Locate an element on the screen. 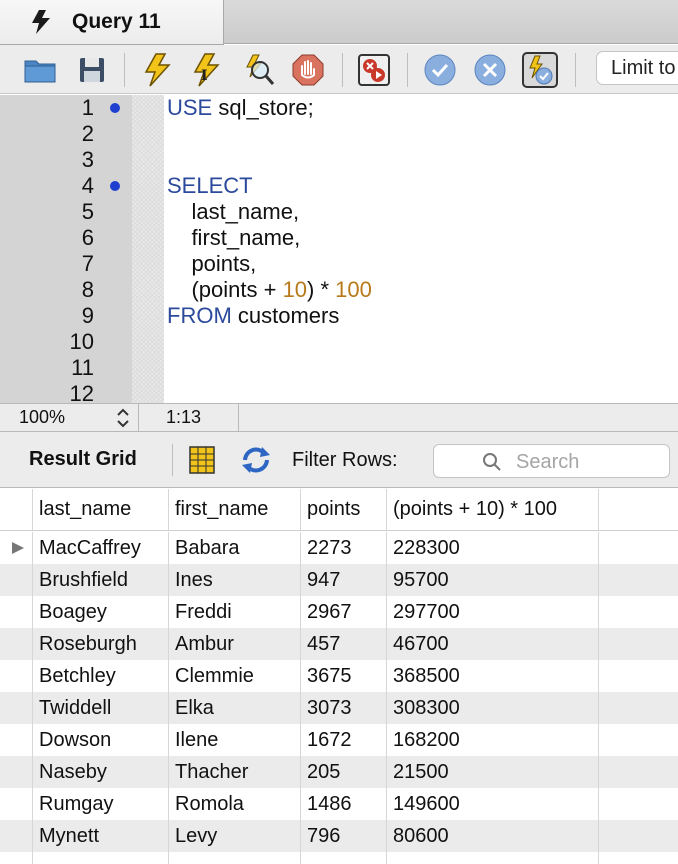 The image size is (678, 864). table-row is located at coordinates (339, 858).